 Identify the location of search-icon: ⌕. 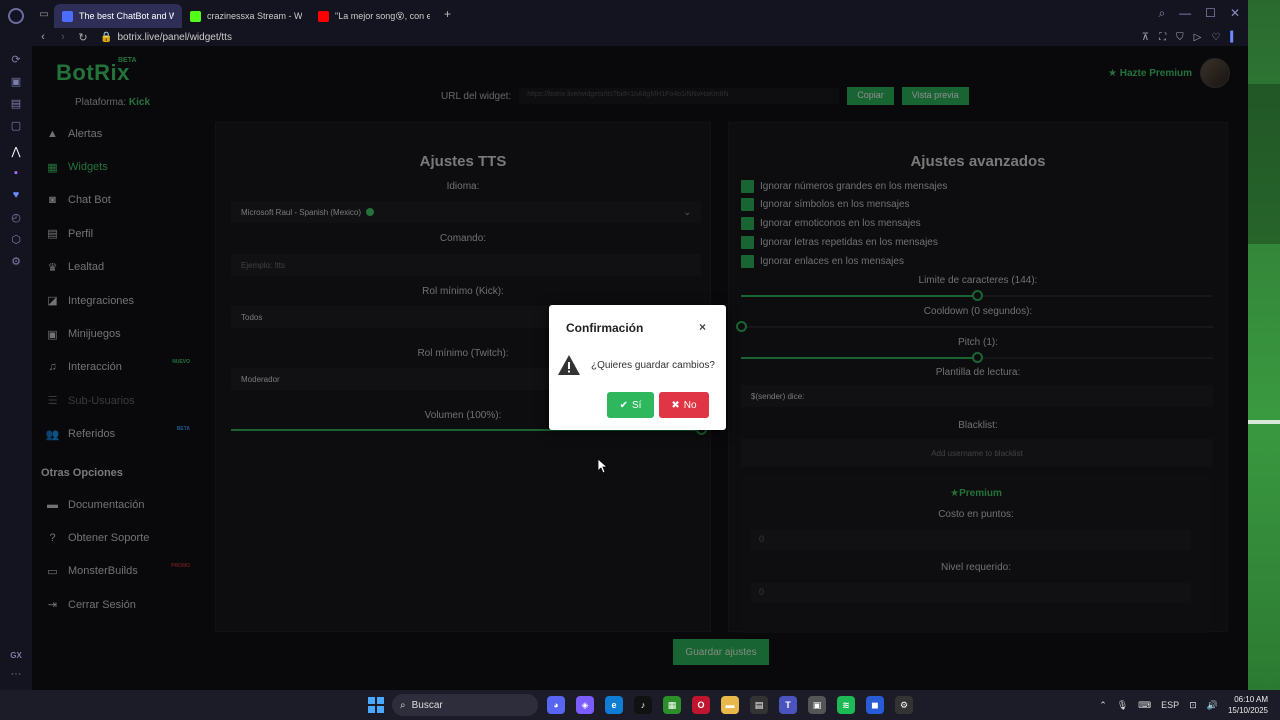
(403, 705).